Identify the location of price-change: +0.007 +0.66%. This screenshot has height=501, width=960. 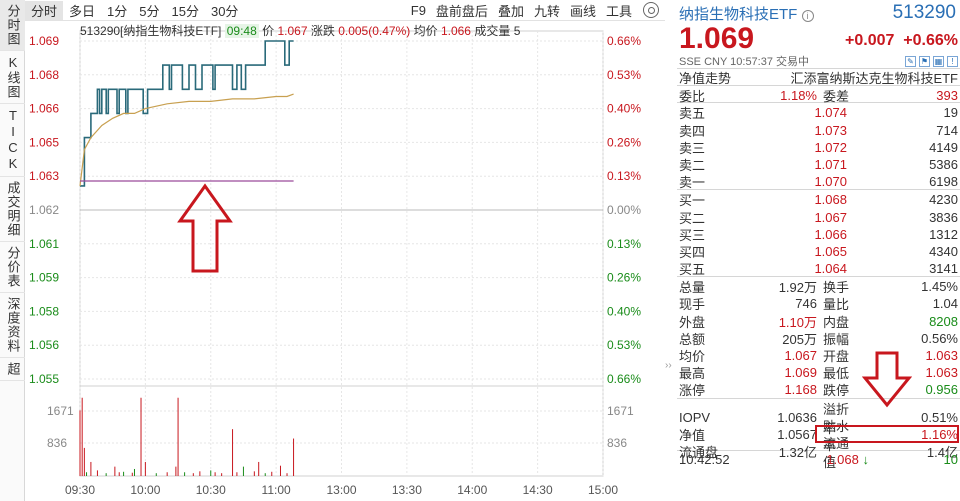
(901, 40).